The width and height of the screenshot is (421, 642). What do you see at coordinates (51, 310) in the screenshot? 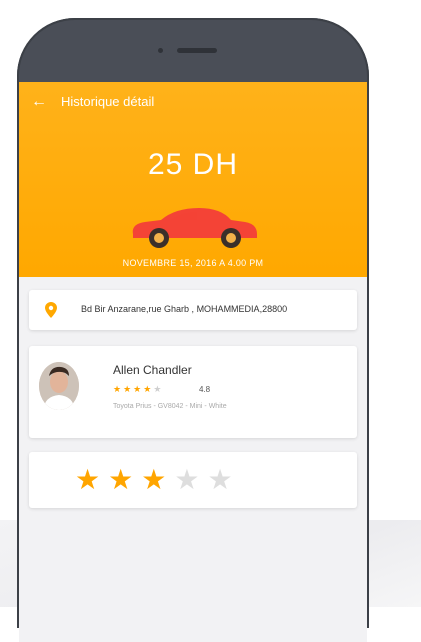
I see `location-pin-icon` at bounding box center [51, 310].